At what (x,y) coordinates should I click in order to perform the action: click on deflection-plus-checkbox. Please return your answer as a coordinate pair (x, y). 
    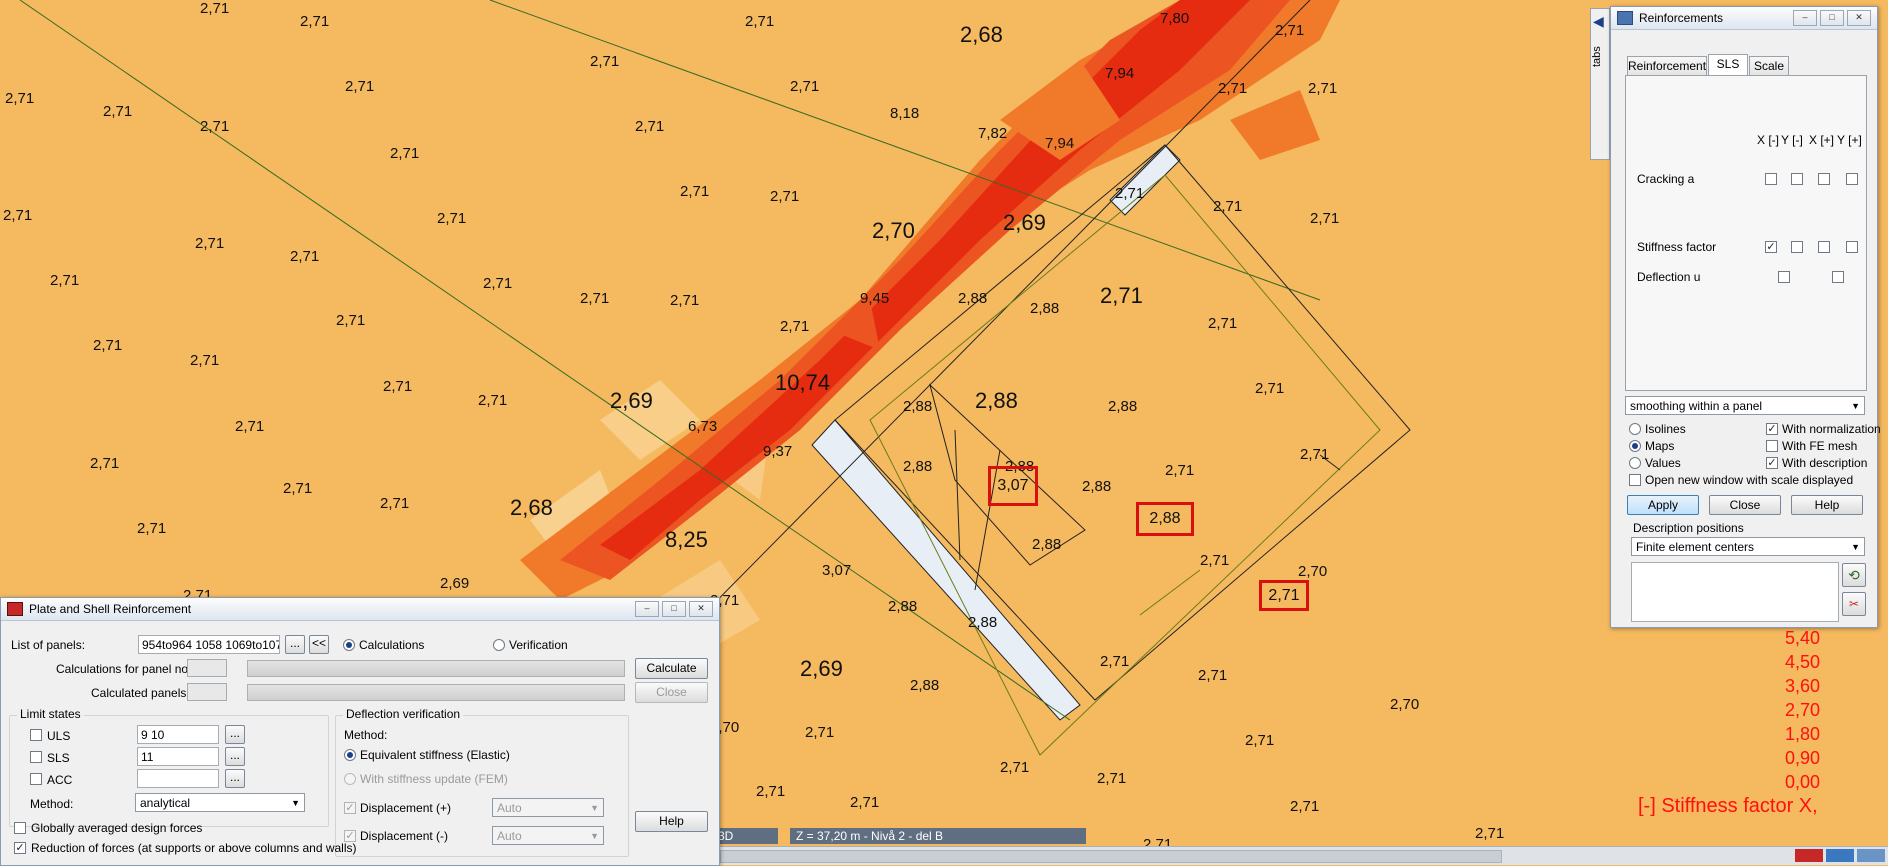
    Looking at the image, I should click on (1838, 277).